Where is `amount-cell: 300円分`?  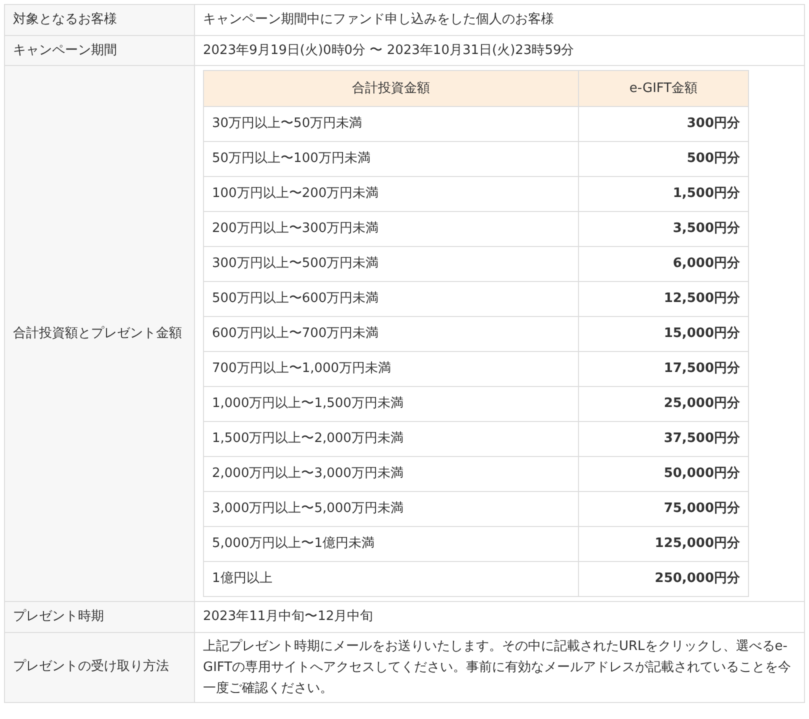 amount-cell: 300円分 is located at coordinates (663, 124).